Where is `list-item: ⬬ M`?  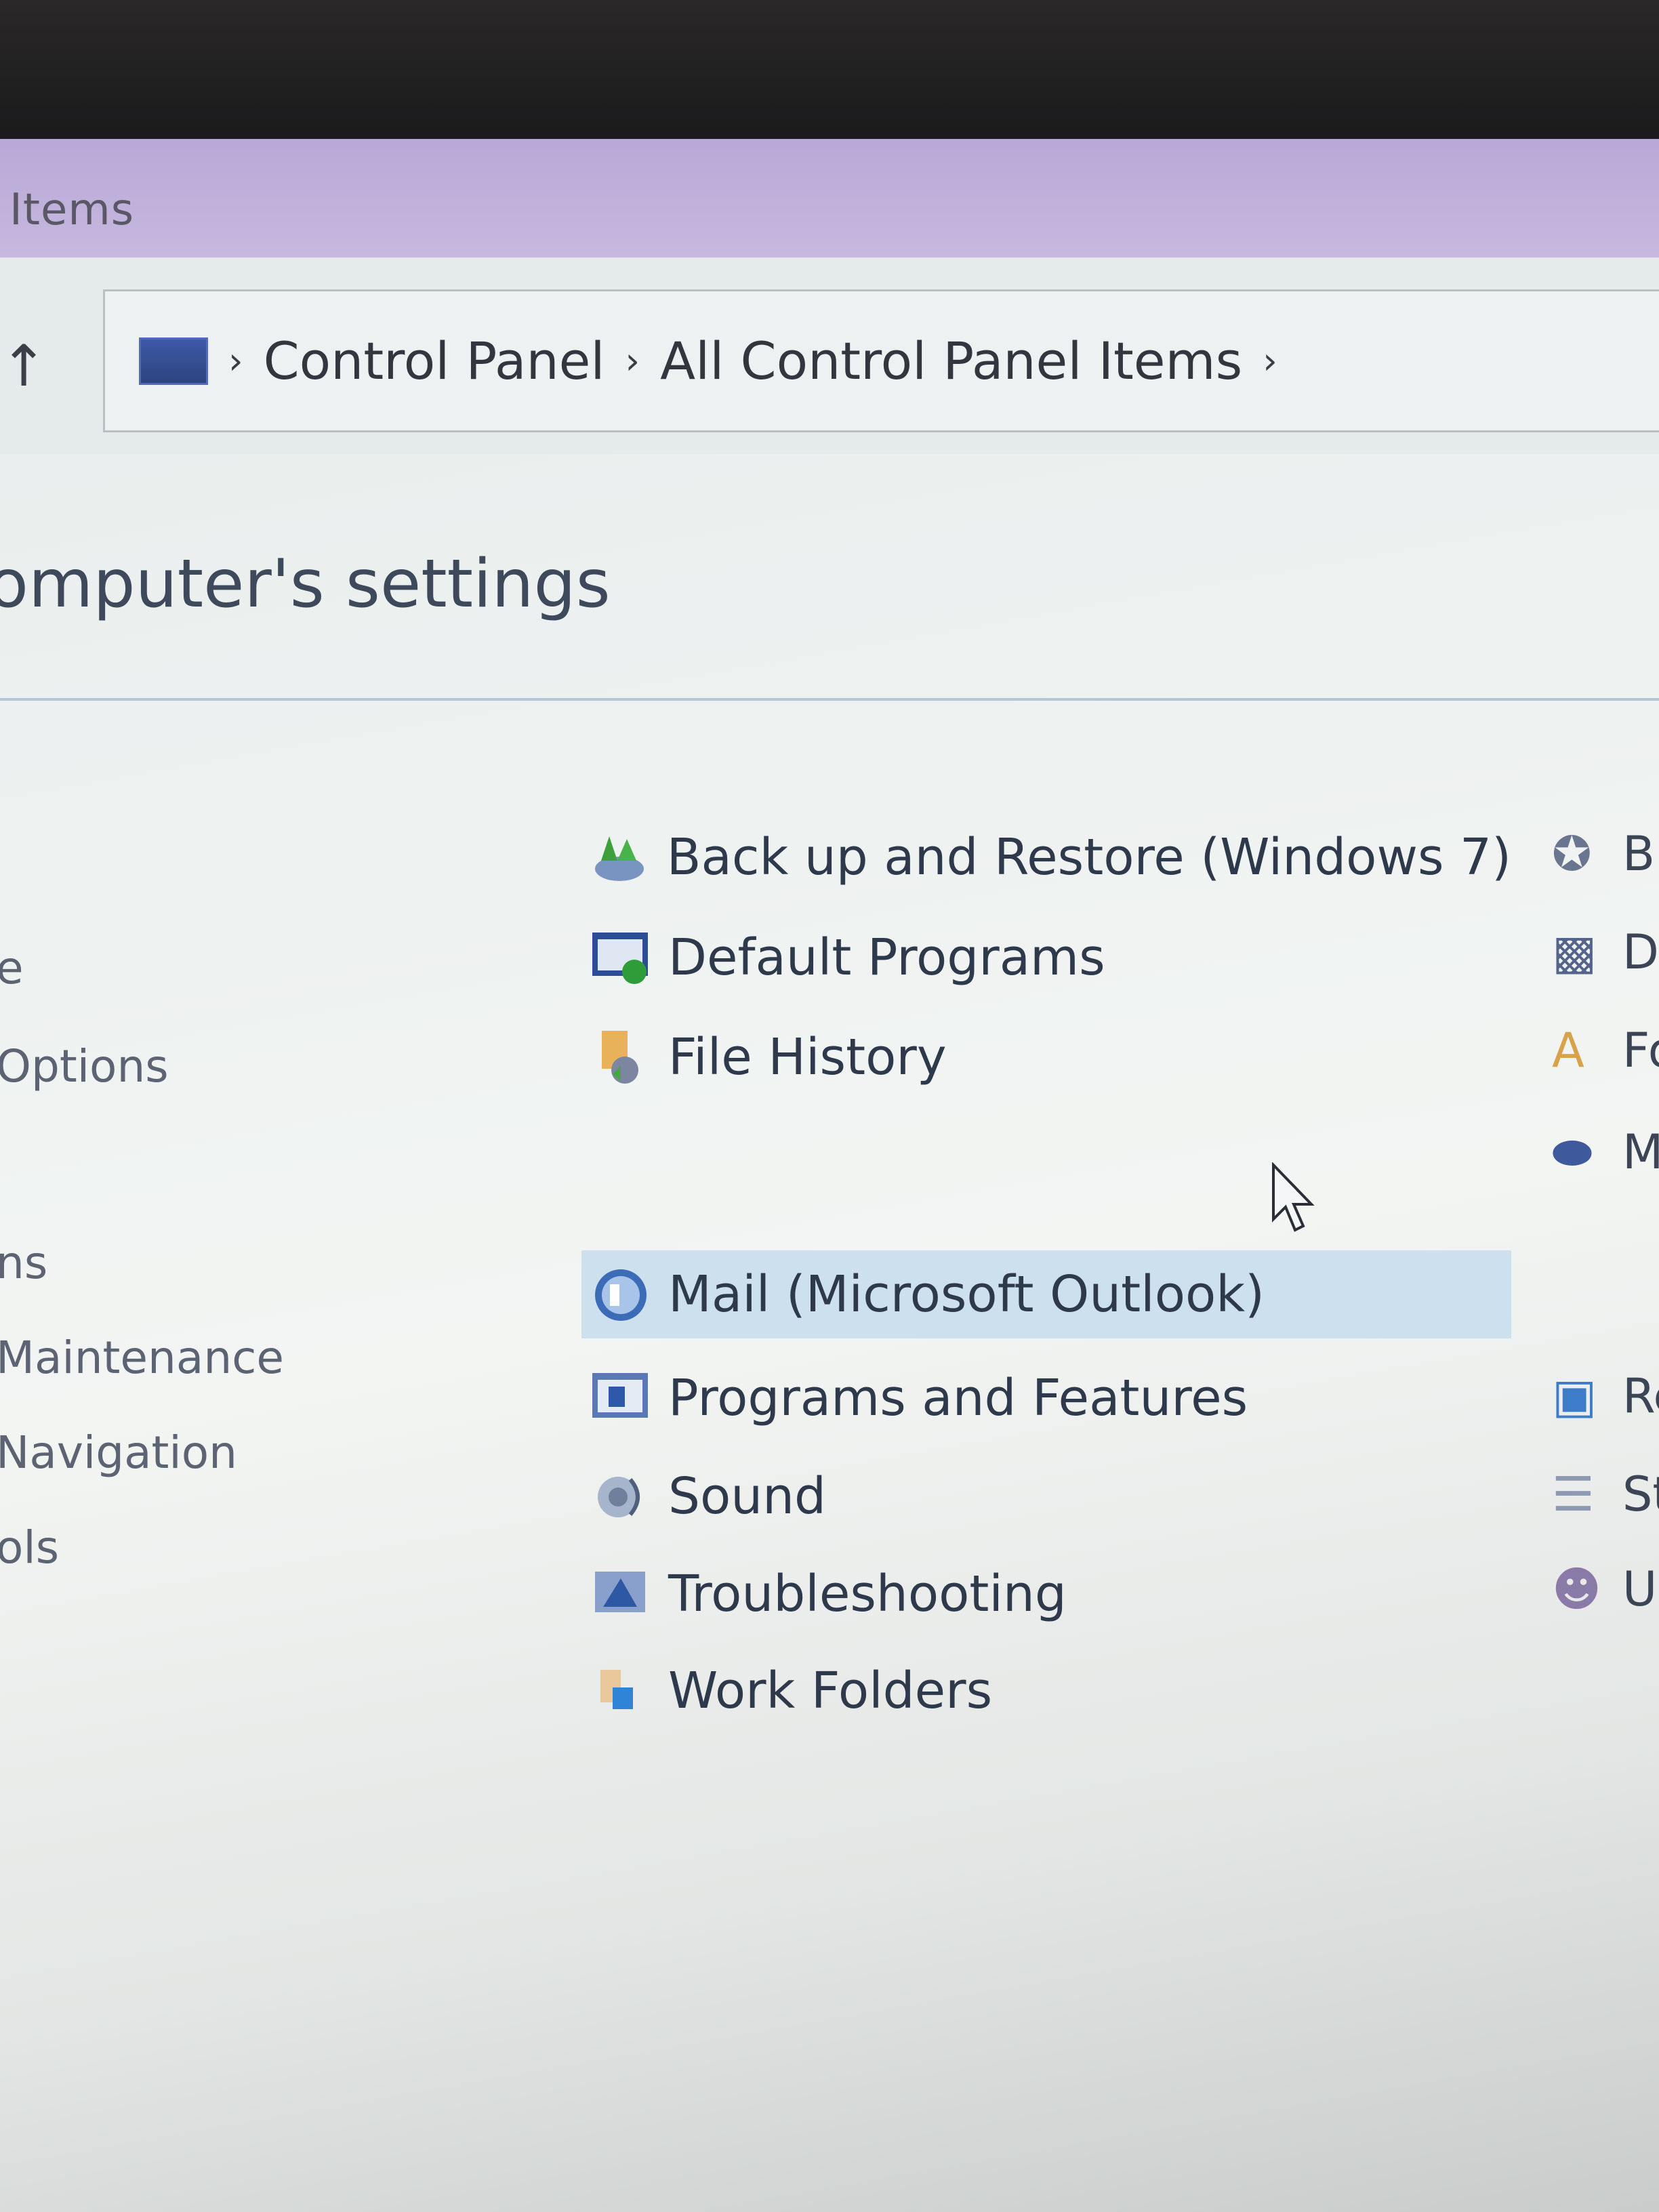 list-item: ⬬ M is located at coordinates (1605, 1152).